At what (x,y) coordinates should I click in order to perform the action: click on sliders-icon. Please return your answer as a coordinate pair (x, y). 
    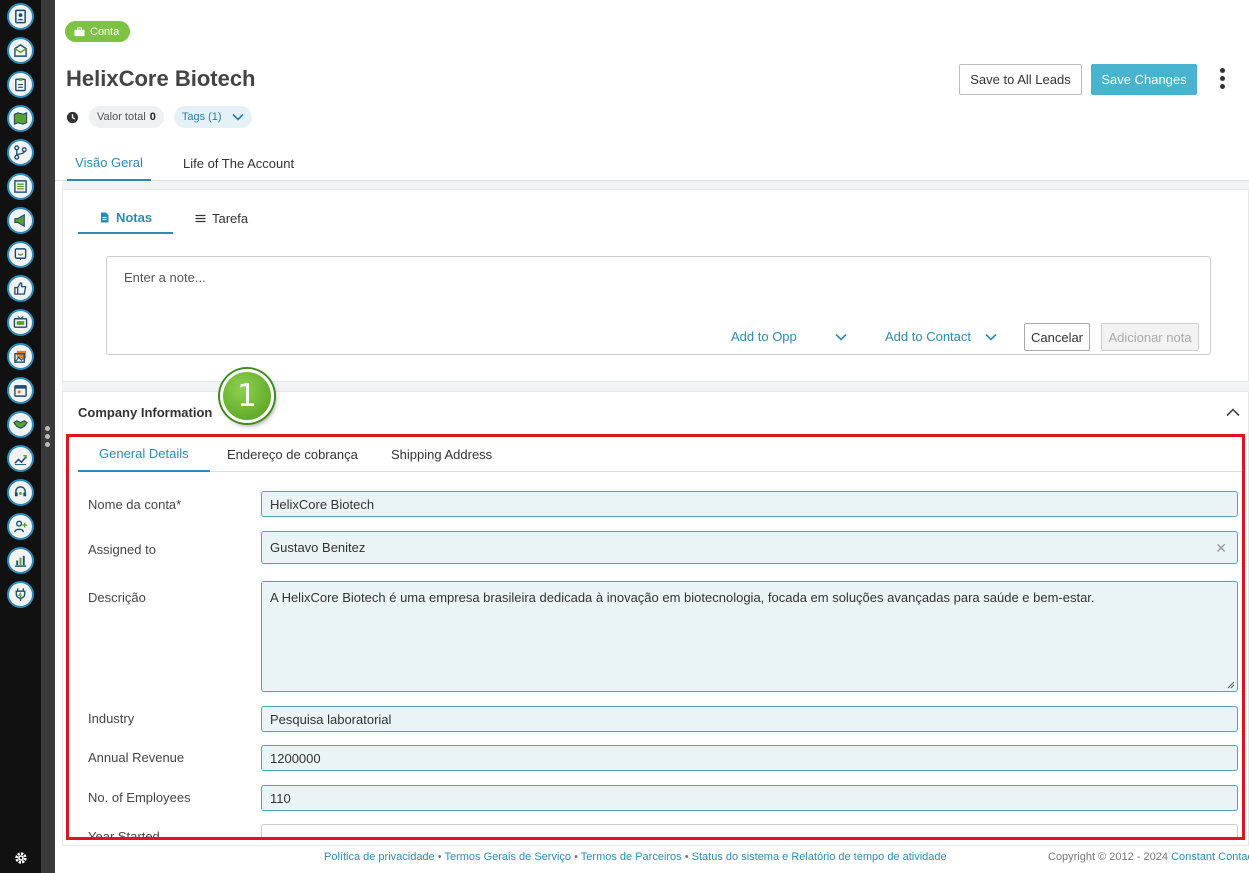
    Looking at the image, I should click on (200, 218).